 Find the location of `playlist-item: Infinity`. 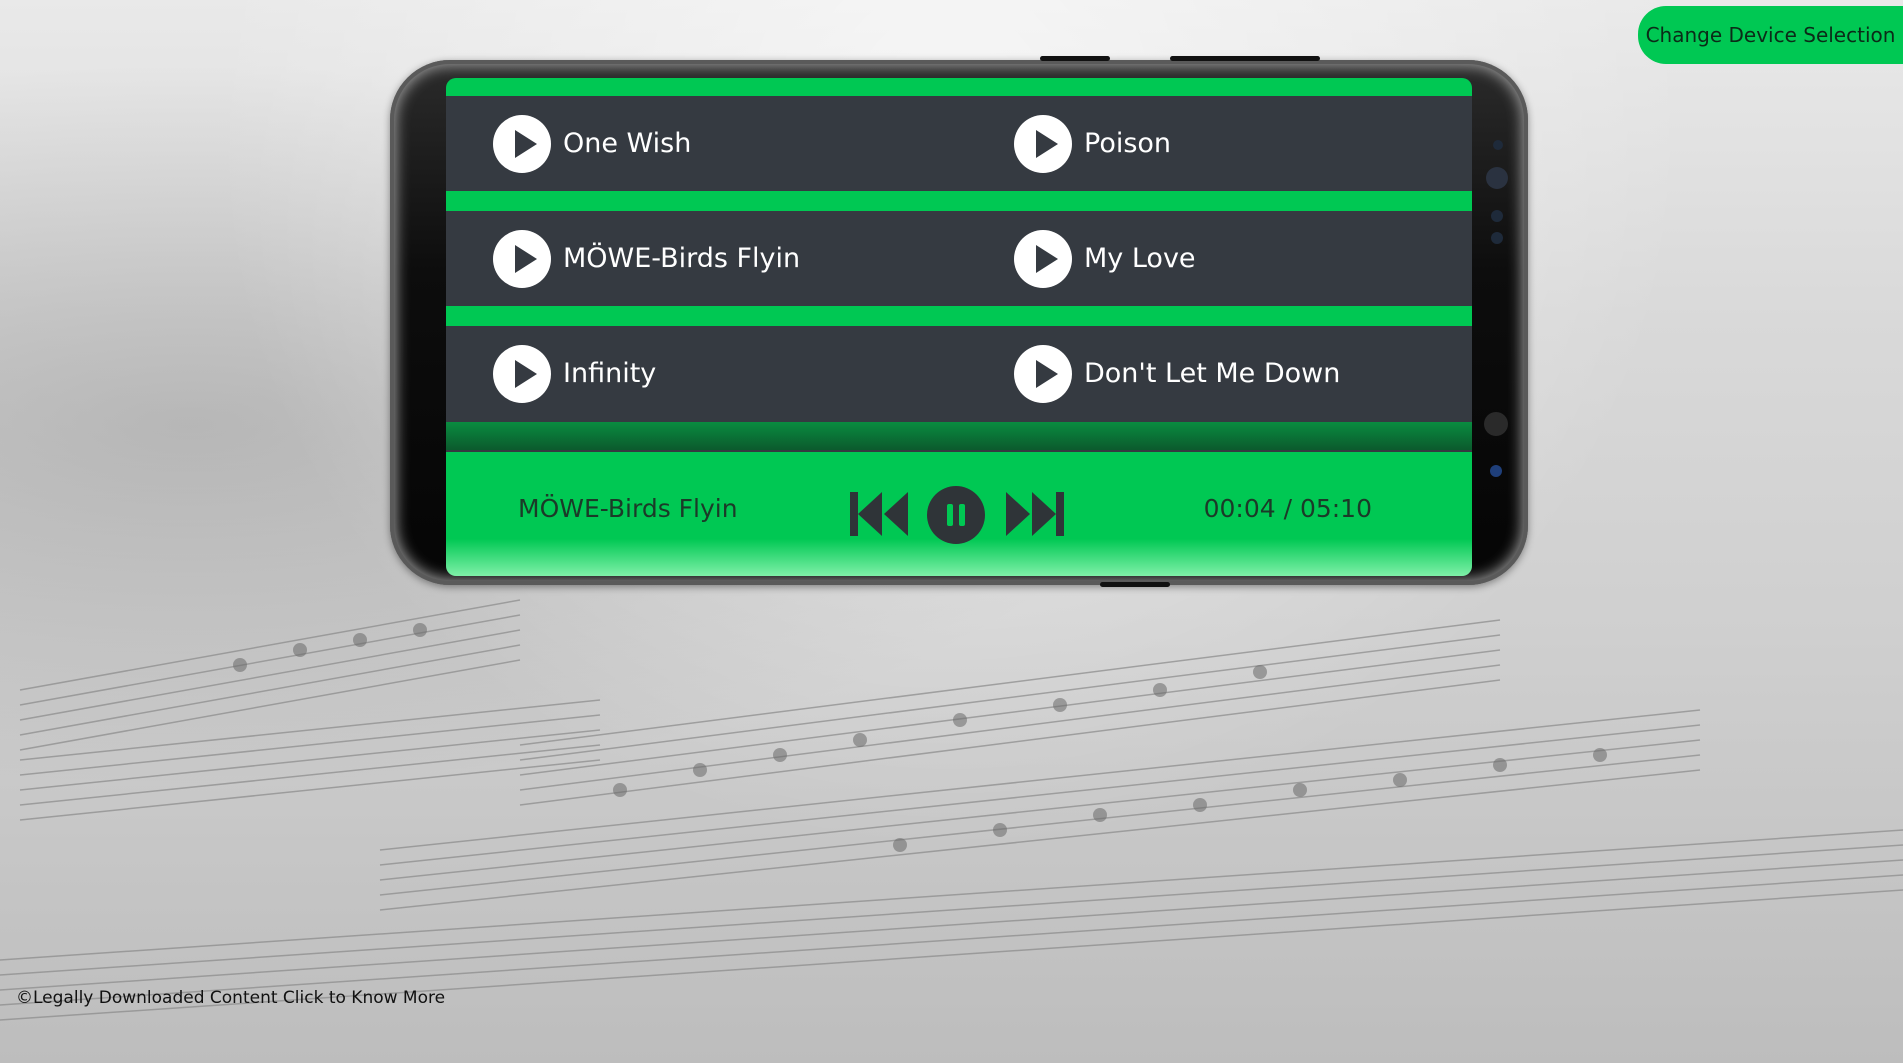

playlist-item: Infinity is located at coordinates (702, 373).